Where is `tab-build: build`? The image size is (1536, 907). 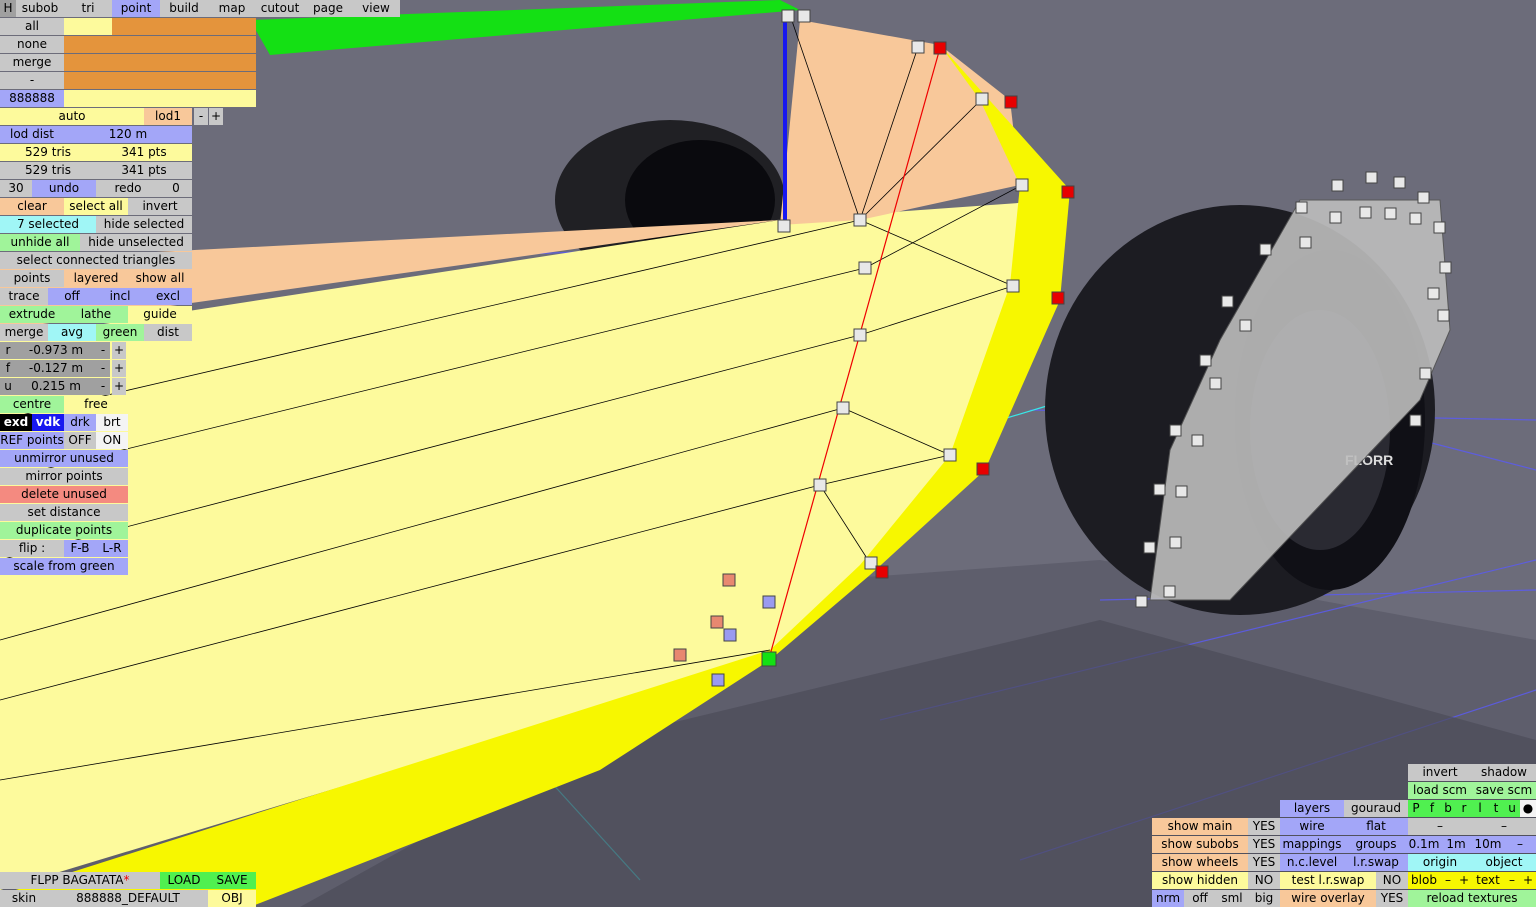
tab-build: build is located at coordinates (184, 8).